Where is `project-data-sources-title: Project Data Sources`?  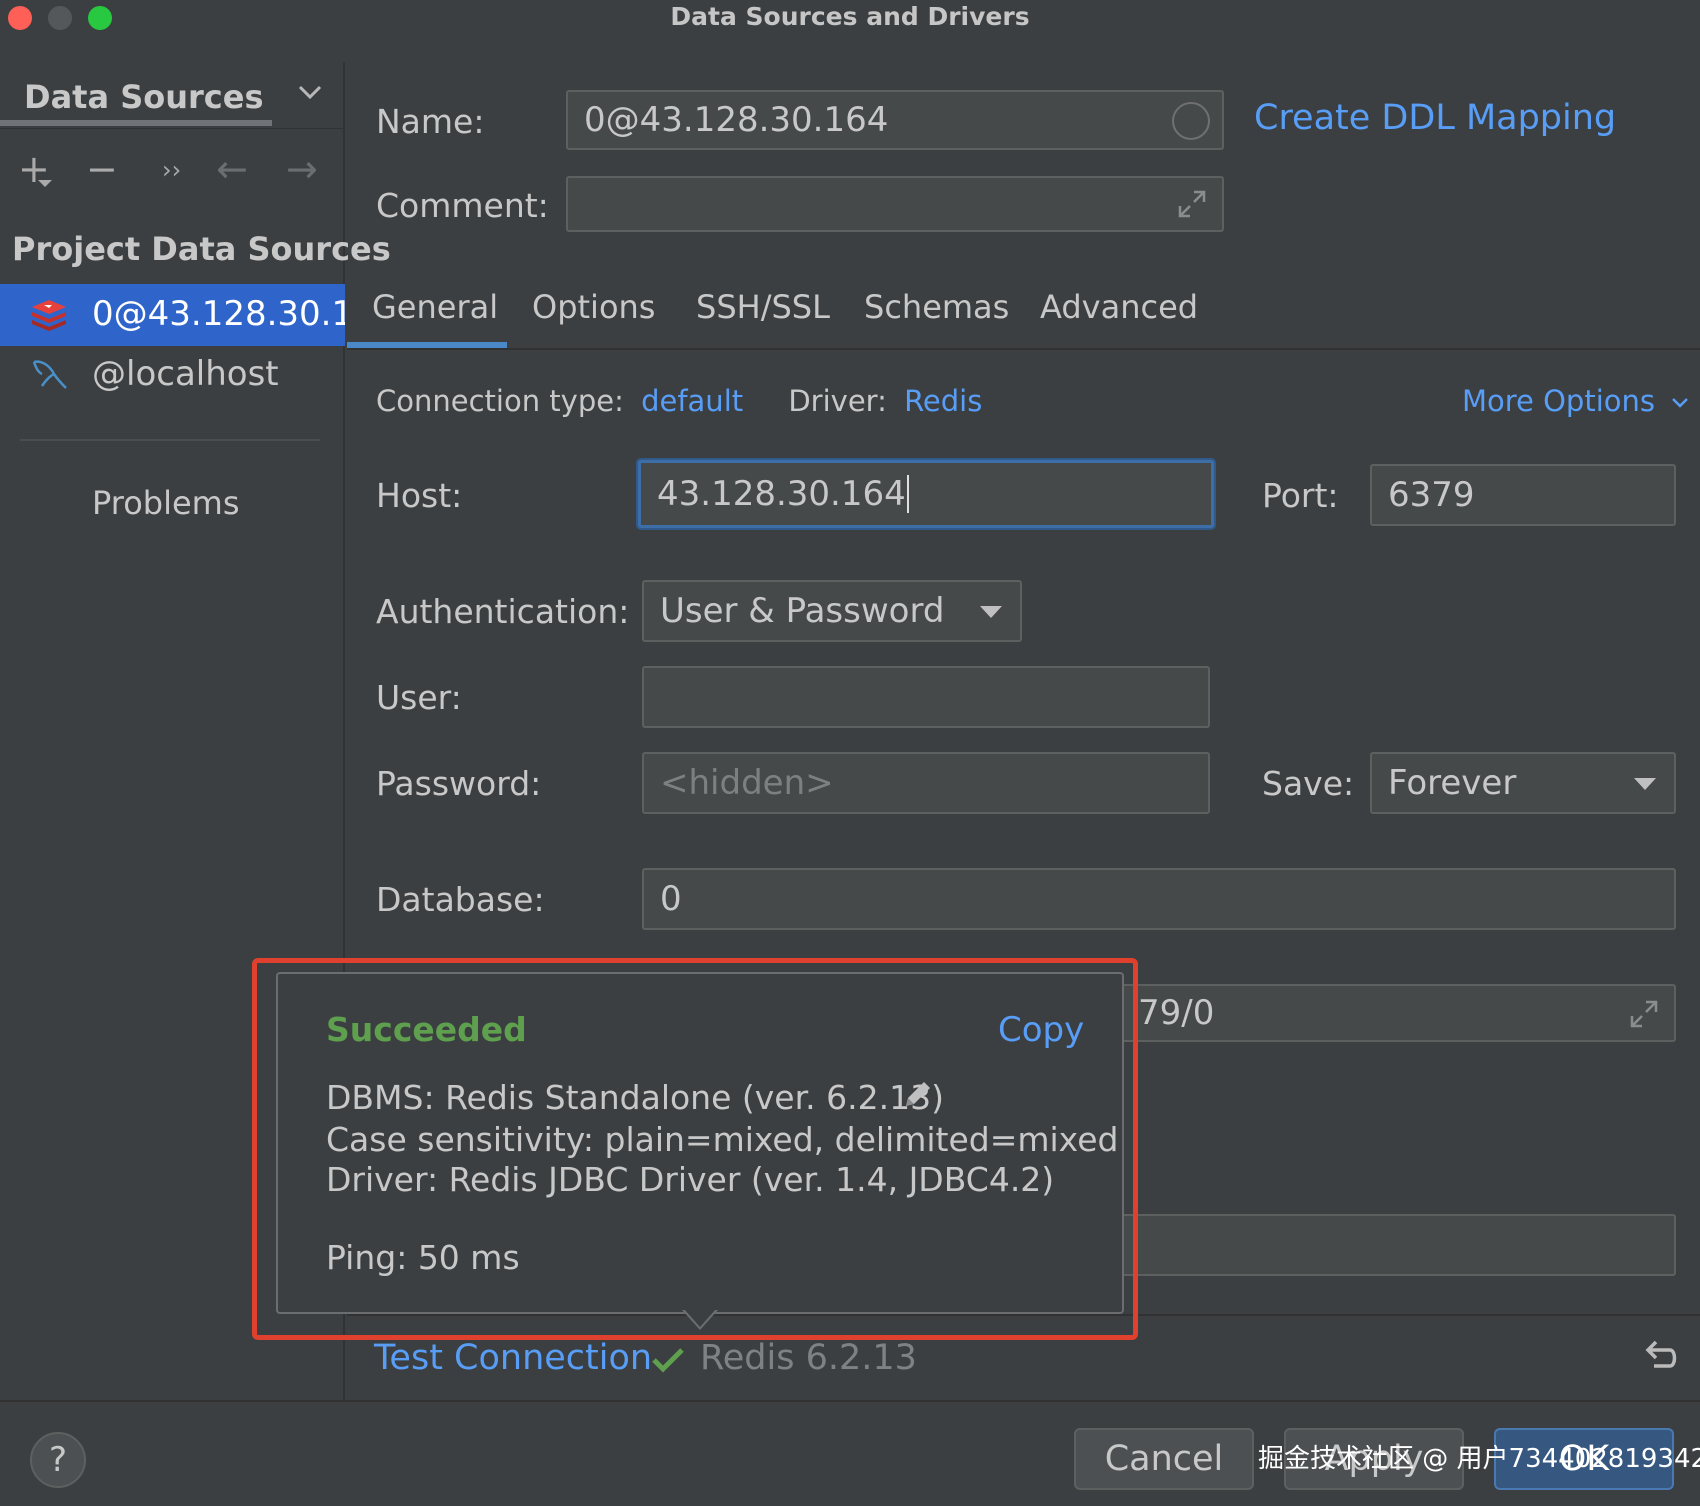 project-data-sources-title: Project Data Sources is located at coordinates (201, 249).